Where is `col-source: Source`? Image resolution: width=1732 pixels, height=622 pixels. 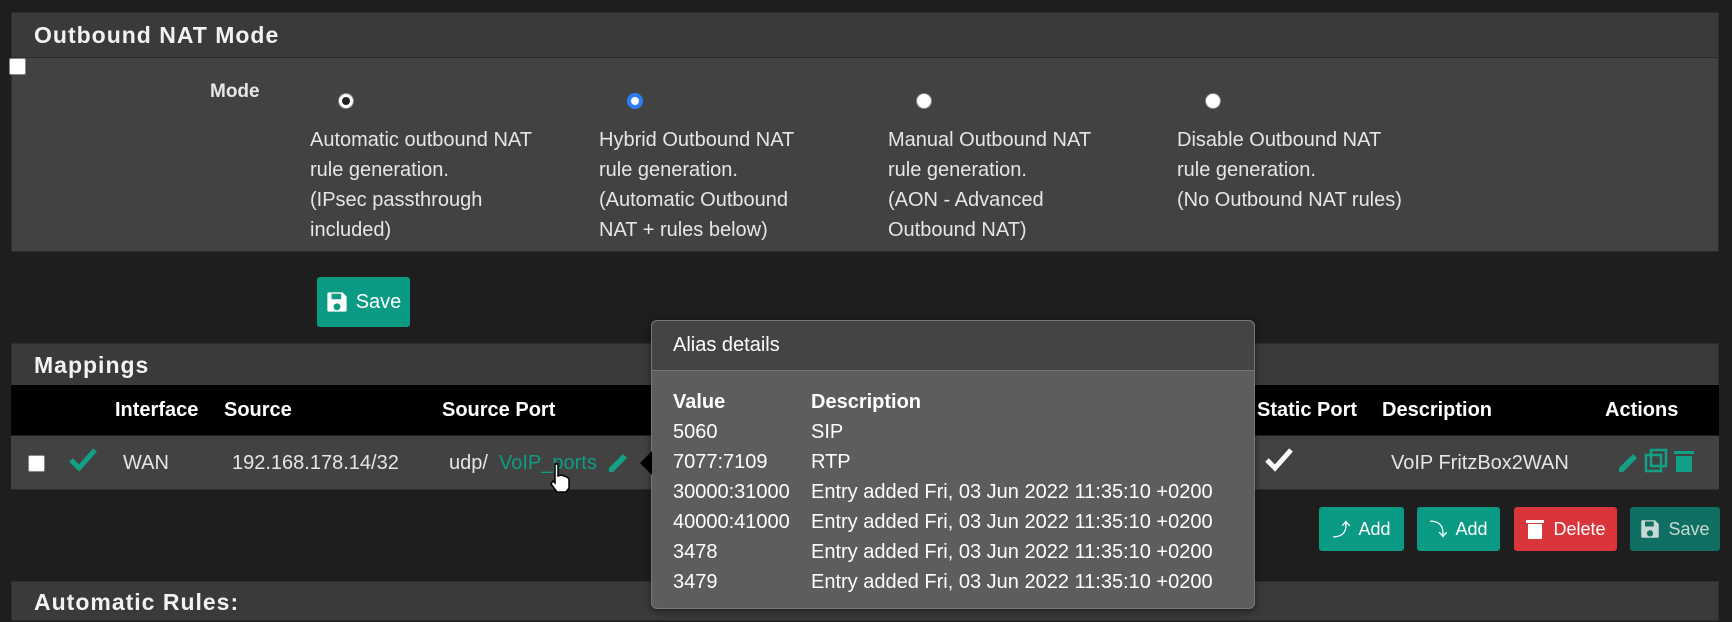
col-source: Source is located at coordinates (258, 410).